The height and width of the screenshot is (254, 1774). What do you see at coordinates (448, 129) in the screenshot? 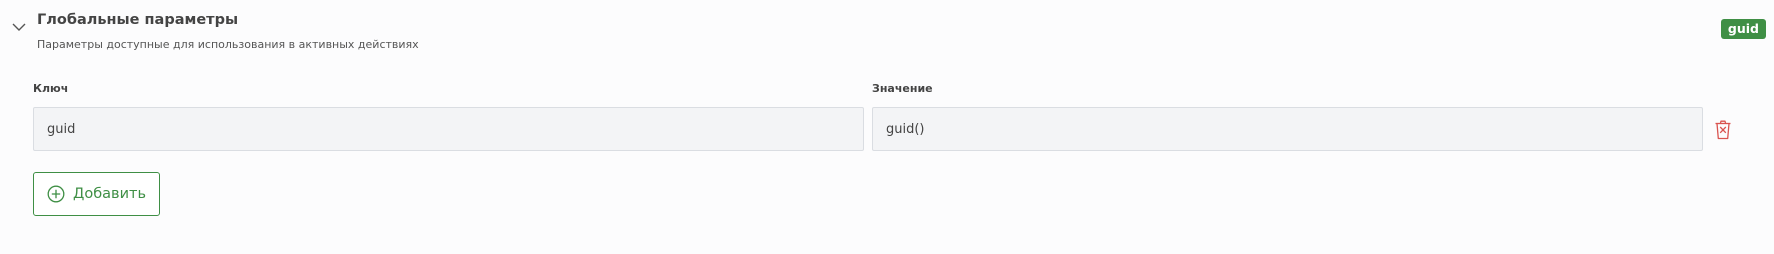
I see `key-input` at bounding box center [448, 129].